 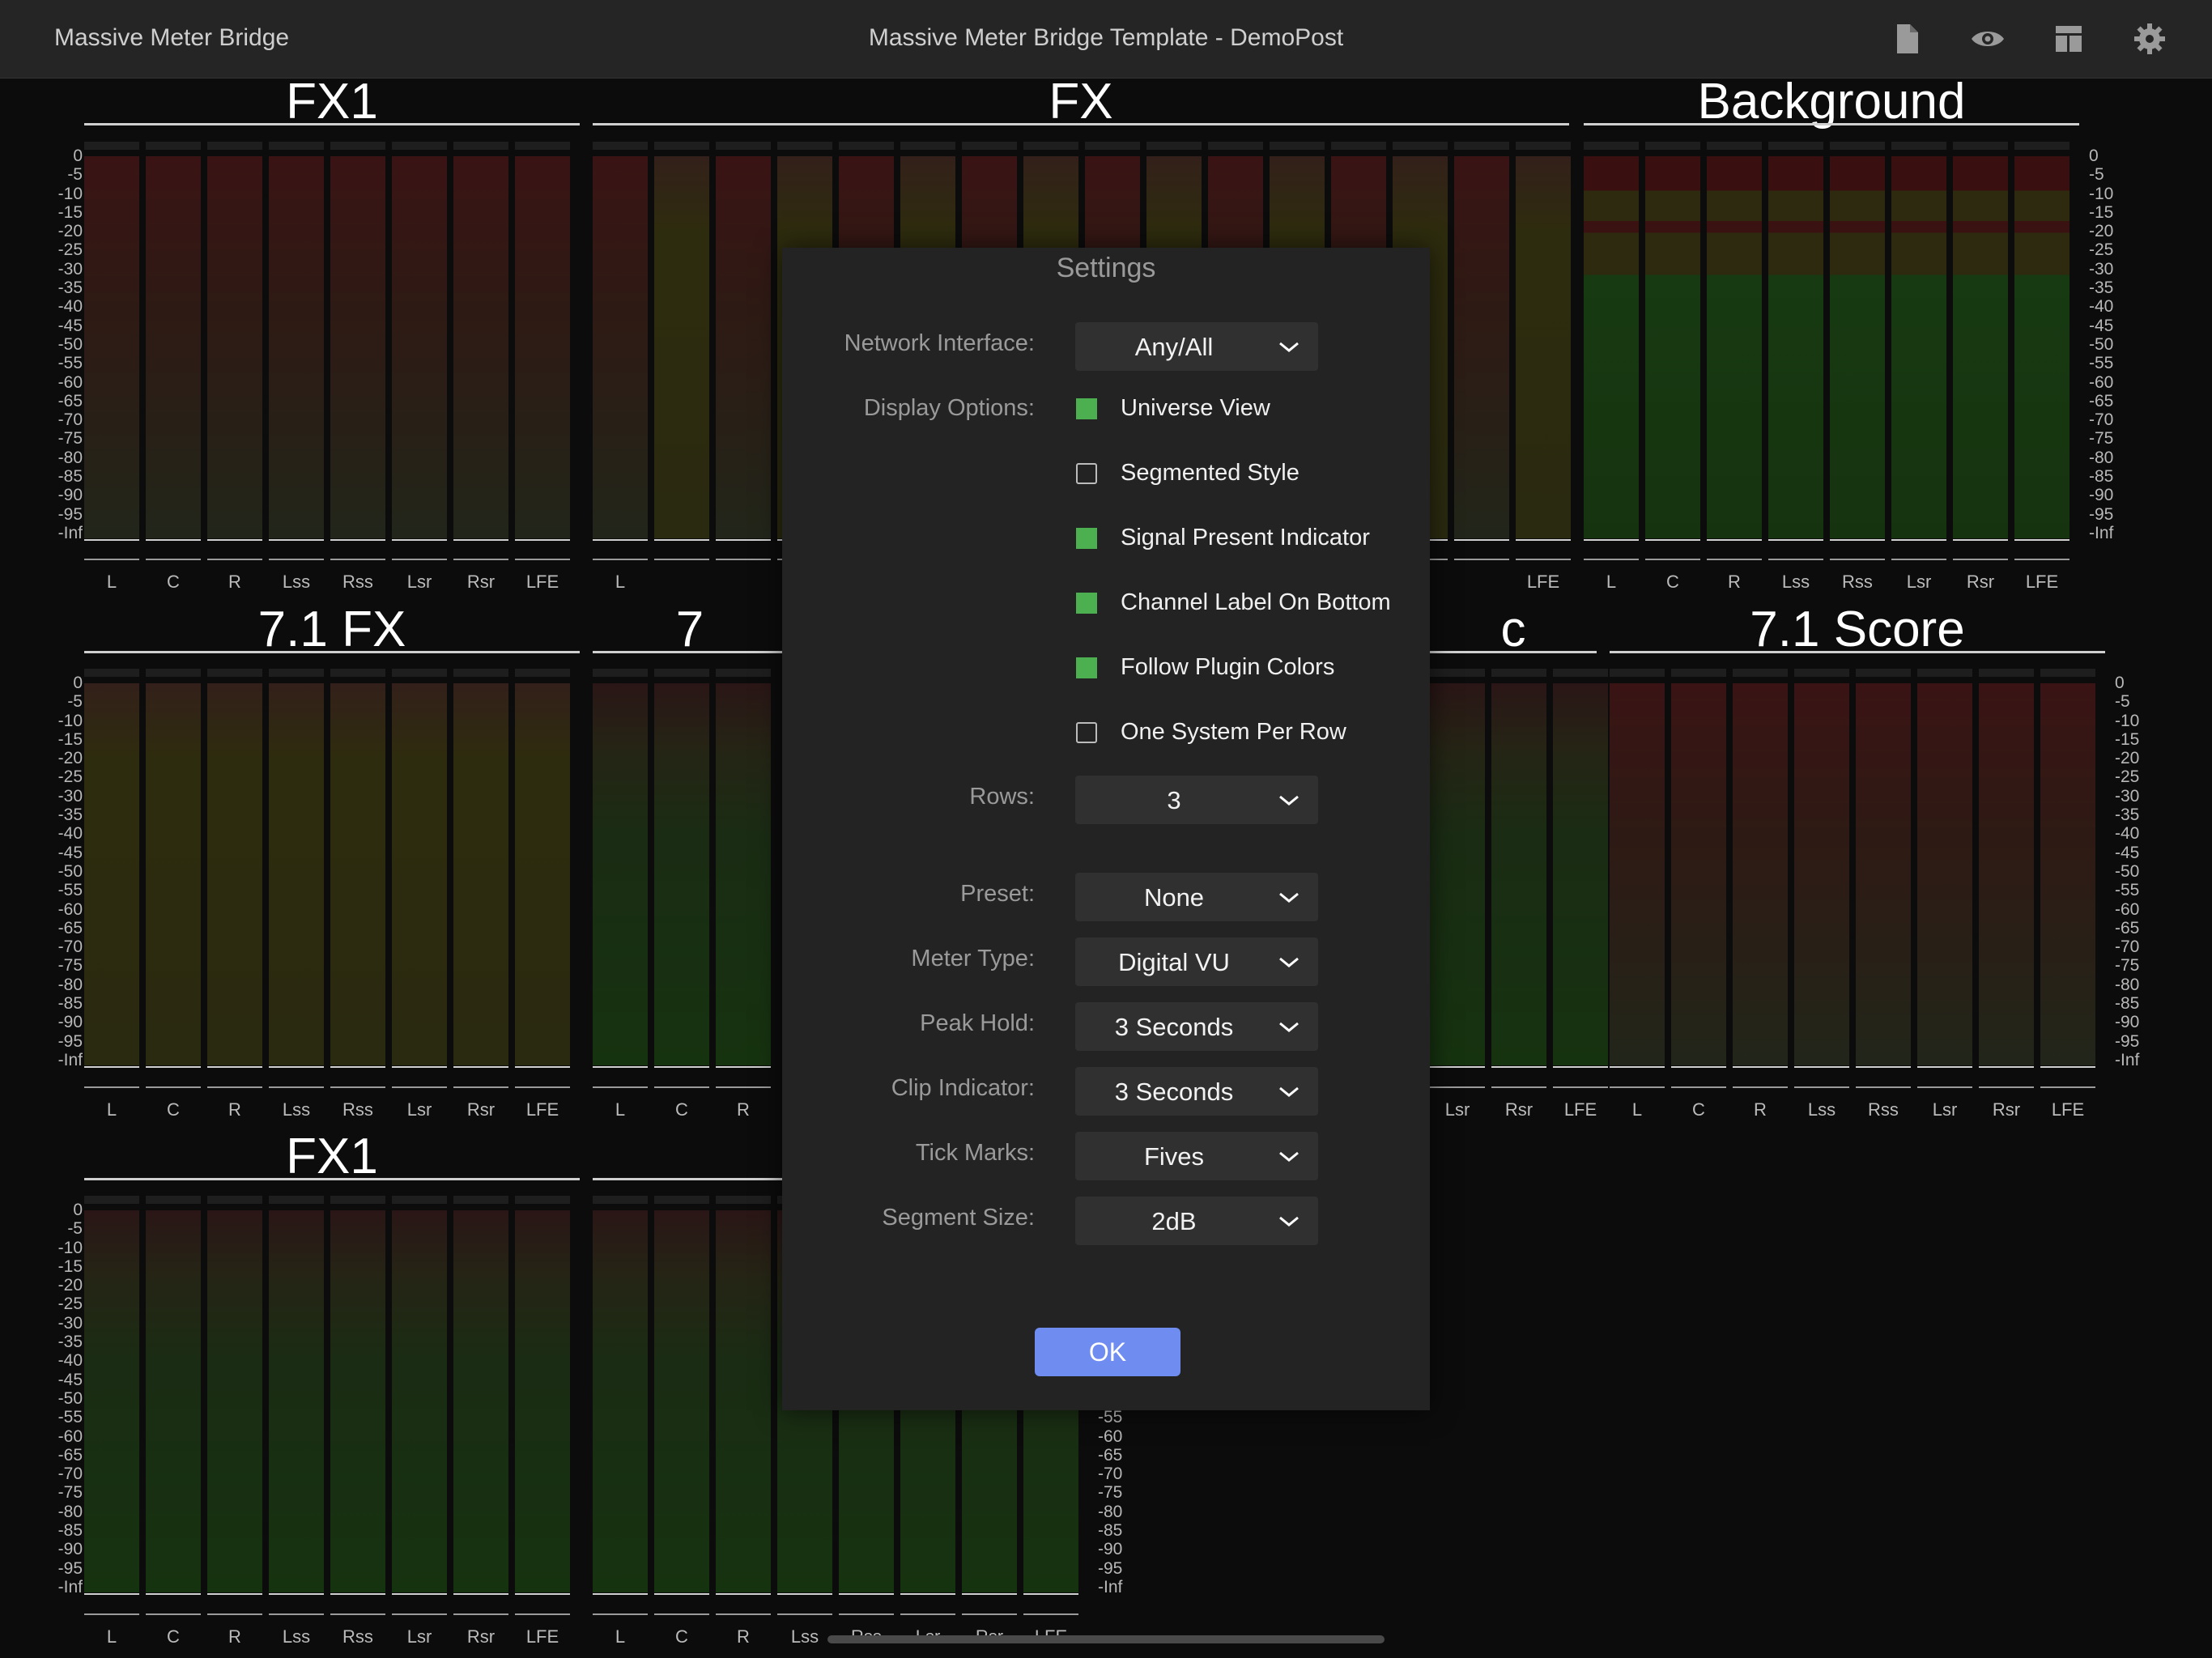 What do you see at coordinates (1831, 102) in the screenshot?
I see `meter-group: Background` at bounding box center [1831, 102].